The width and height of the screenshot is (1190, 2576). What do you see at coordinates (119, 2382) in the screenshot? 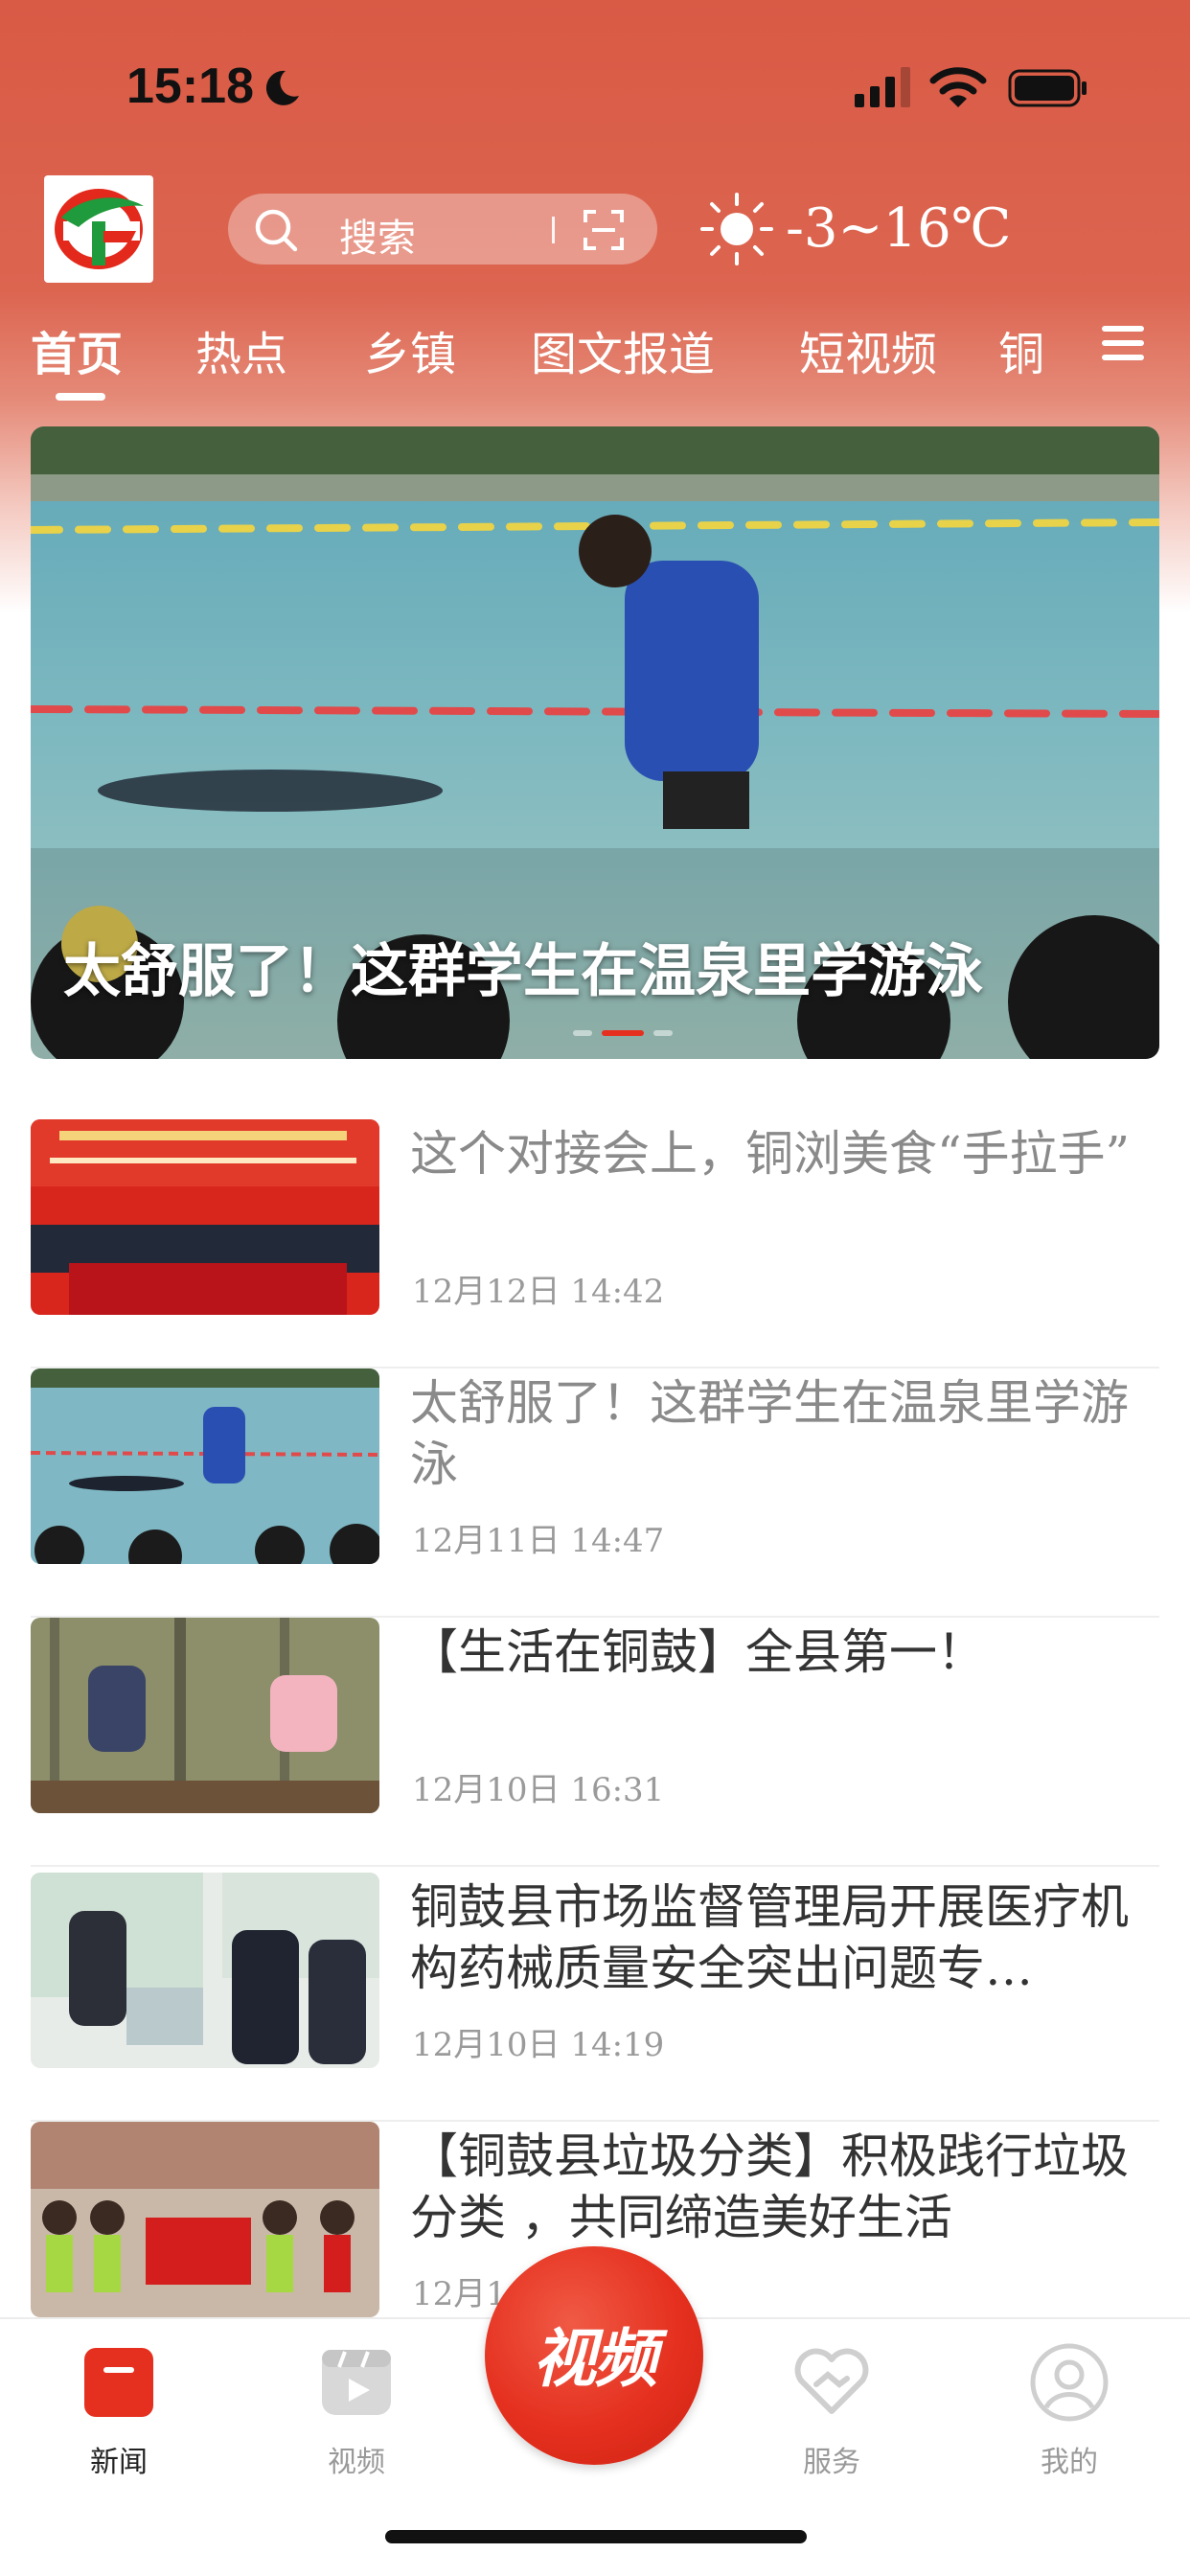
I see `news-icon` at bounding box center [119, 2382].